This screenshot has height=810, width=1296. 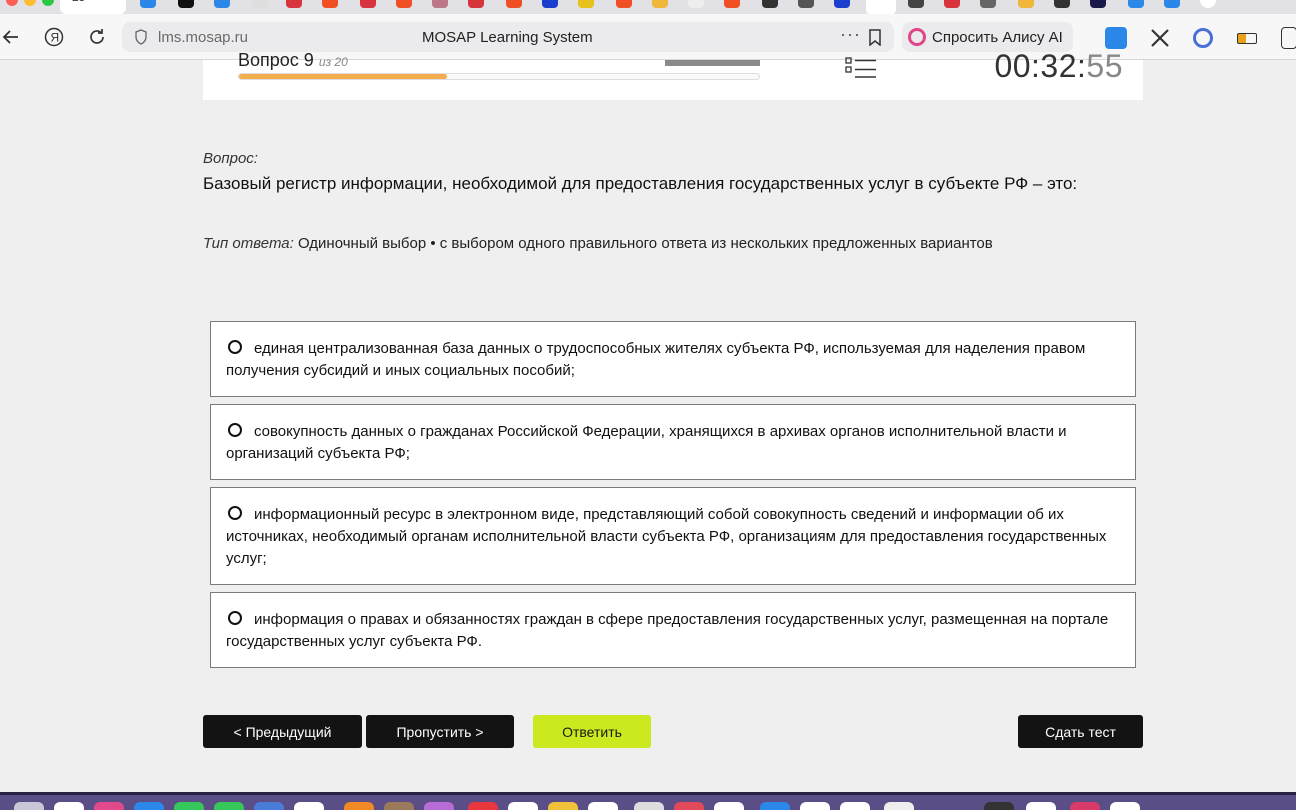 What do you see at coordinates (861, 68) in the screenshot?
I see `question-list-icon` at bounding box center [861, 68].